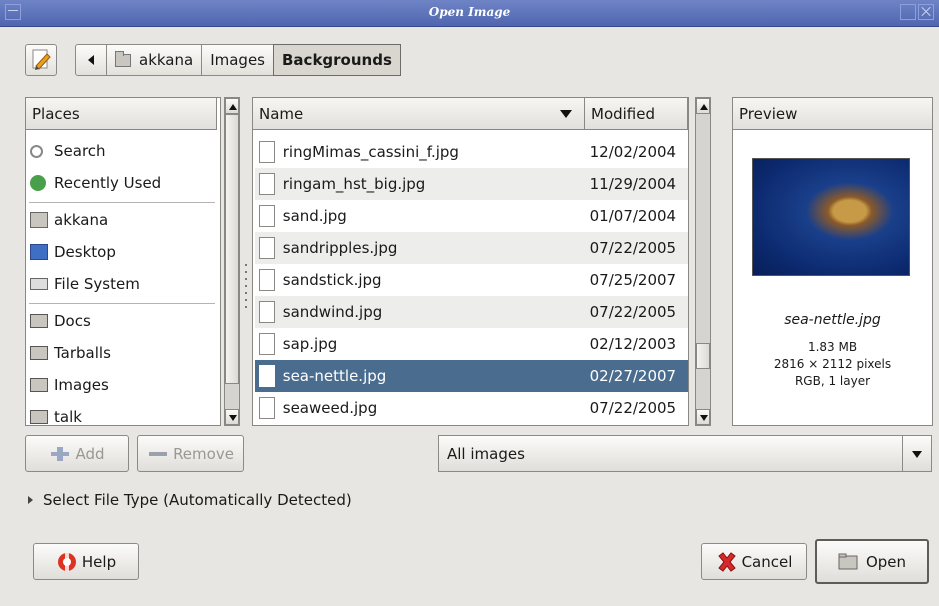  Describe the element at coordinates (166, 60) in the screenshot. I see `crumb-label: akkana` at that location.